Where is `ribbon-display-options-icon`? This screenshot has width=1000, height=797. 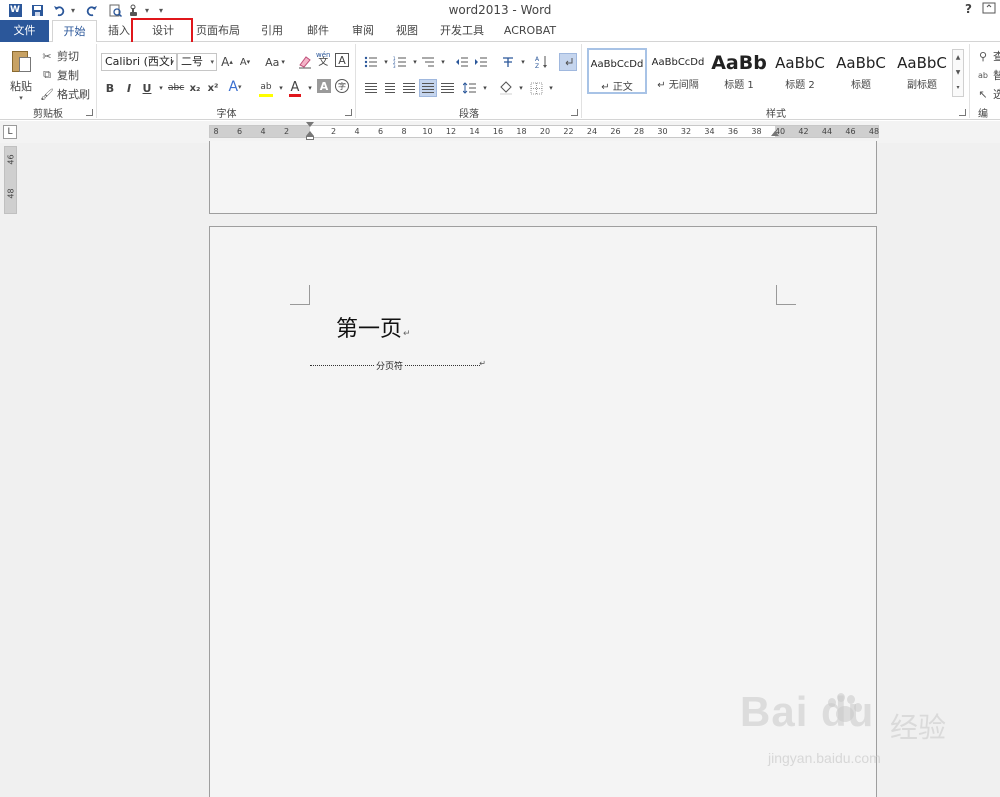
ribbon-display-options-icon is located at coordinates (989, 9).